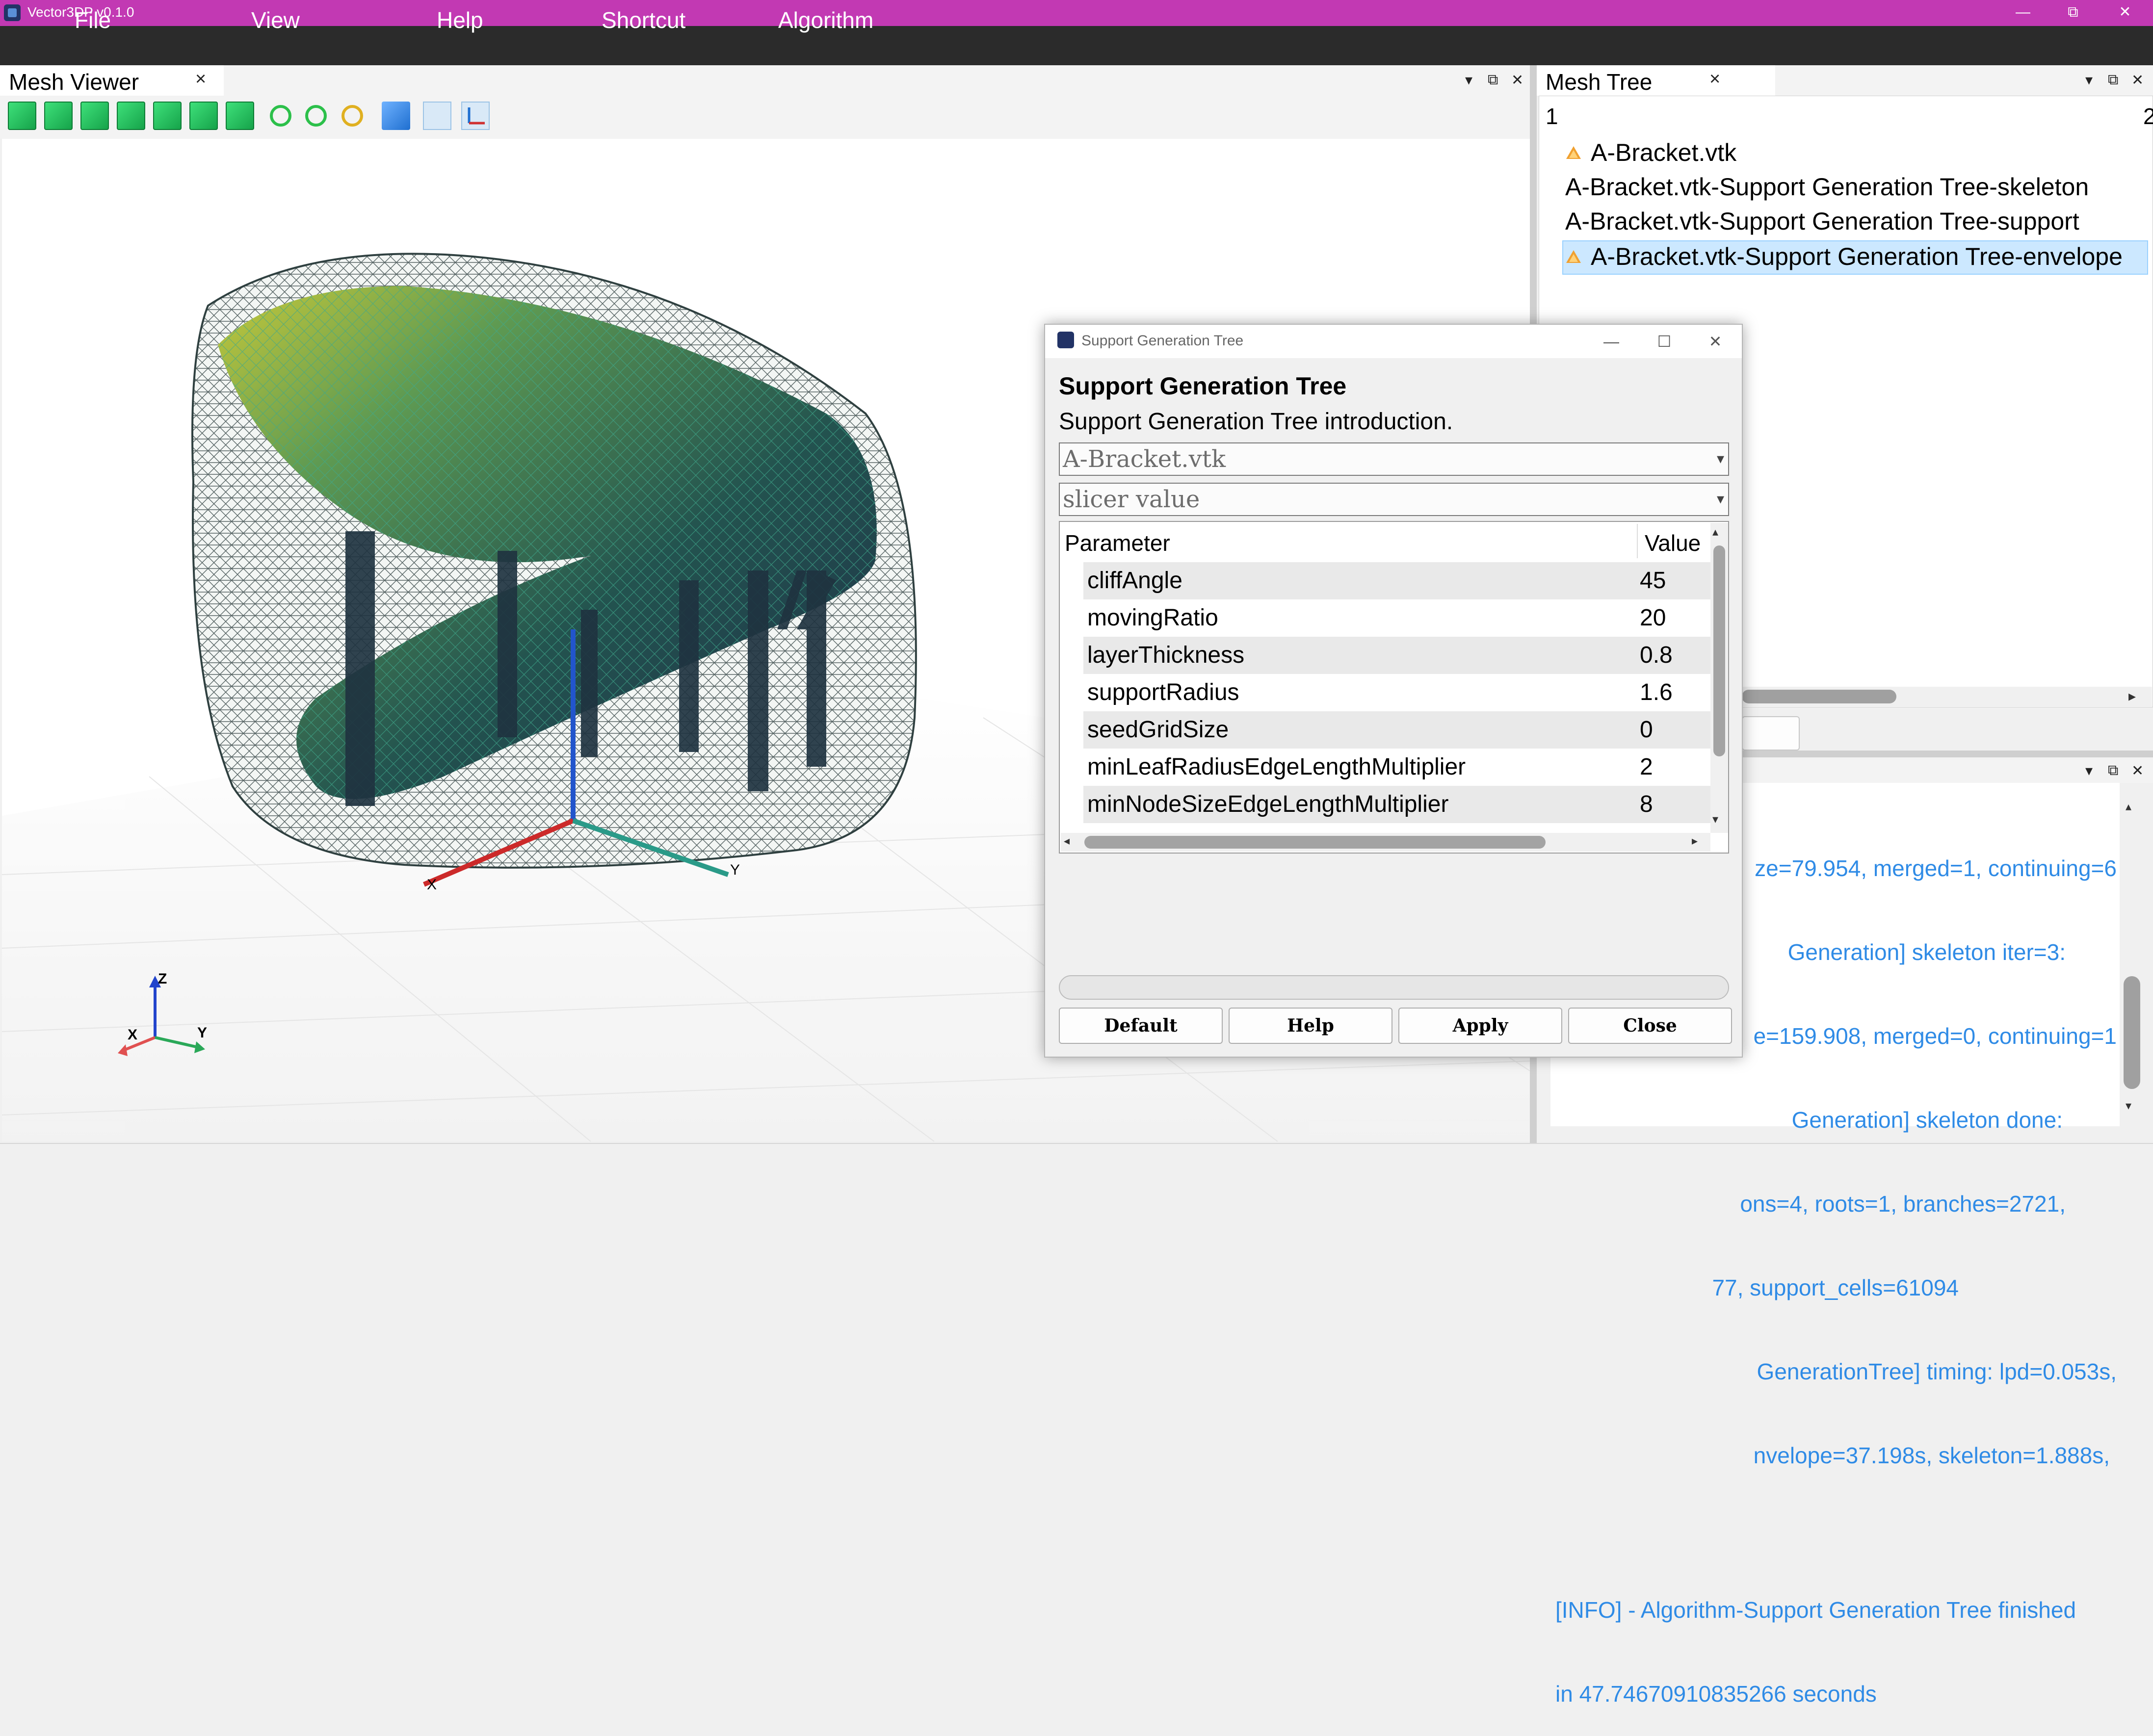 Image resolution: width=2153 pixels, height=1736 pixels. What do you see at coordinates (2089, 770) in the screenshot?
I see `log-dock-menu-icon: ▾` at bounding box center [2089, 770].